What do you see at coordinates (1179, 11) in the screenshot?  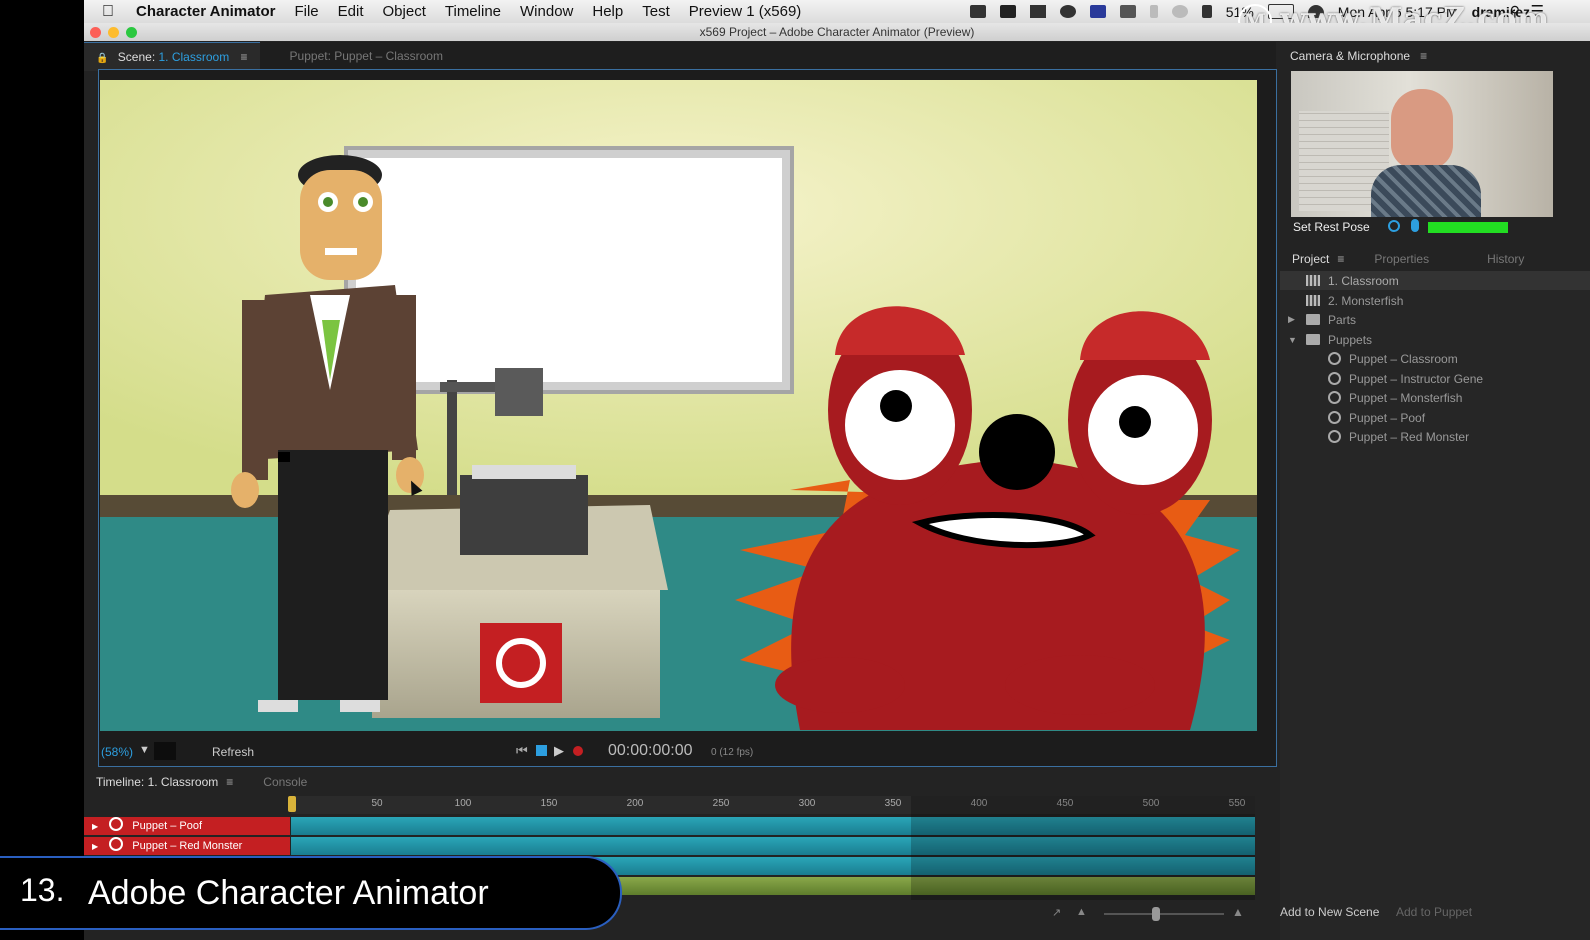 I see `time-machine-icon` at bounding box center [1179, 11].